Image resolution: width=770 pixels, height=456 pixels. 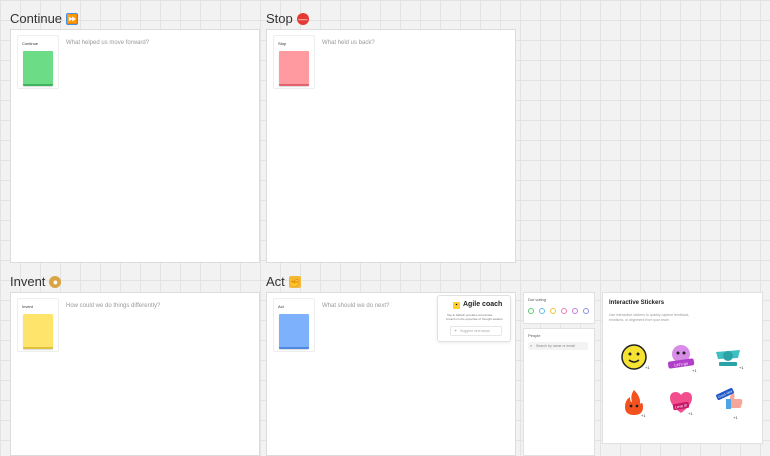 I want to click on dot-green, so click(x=531, y=311).